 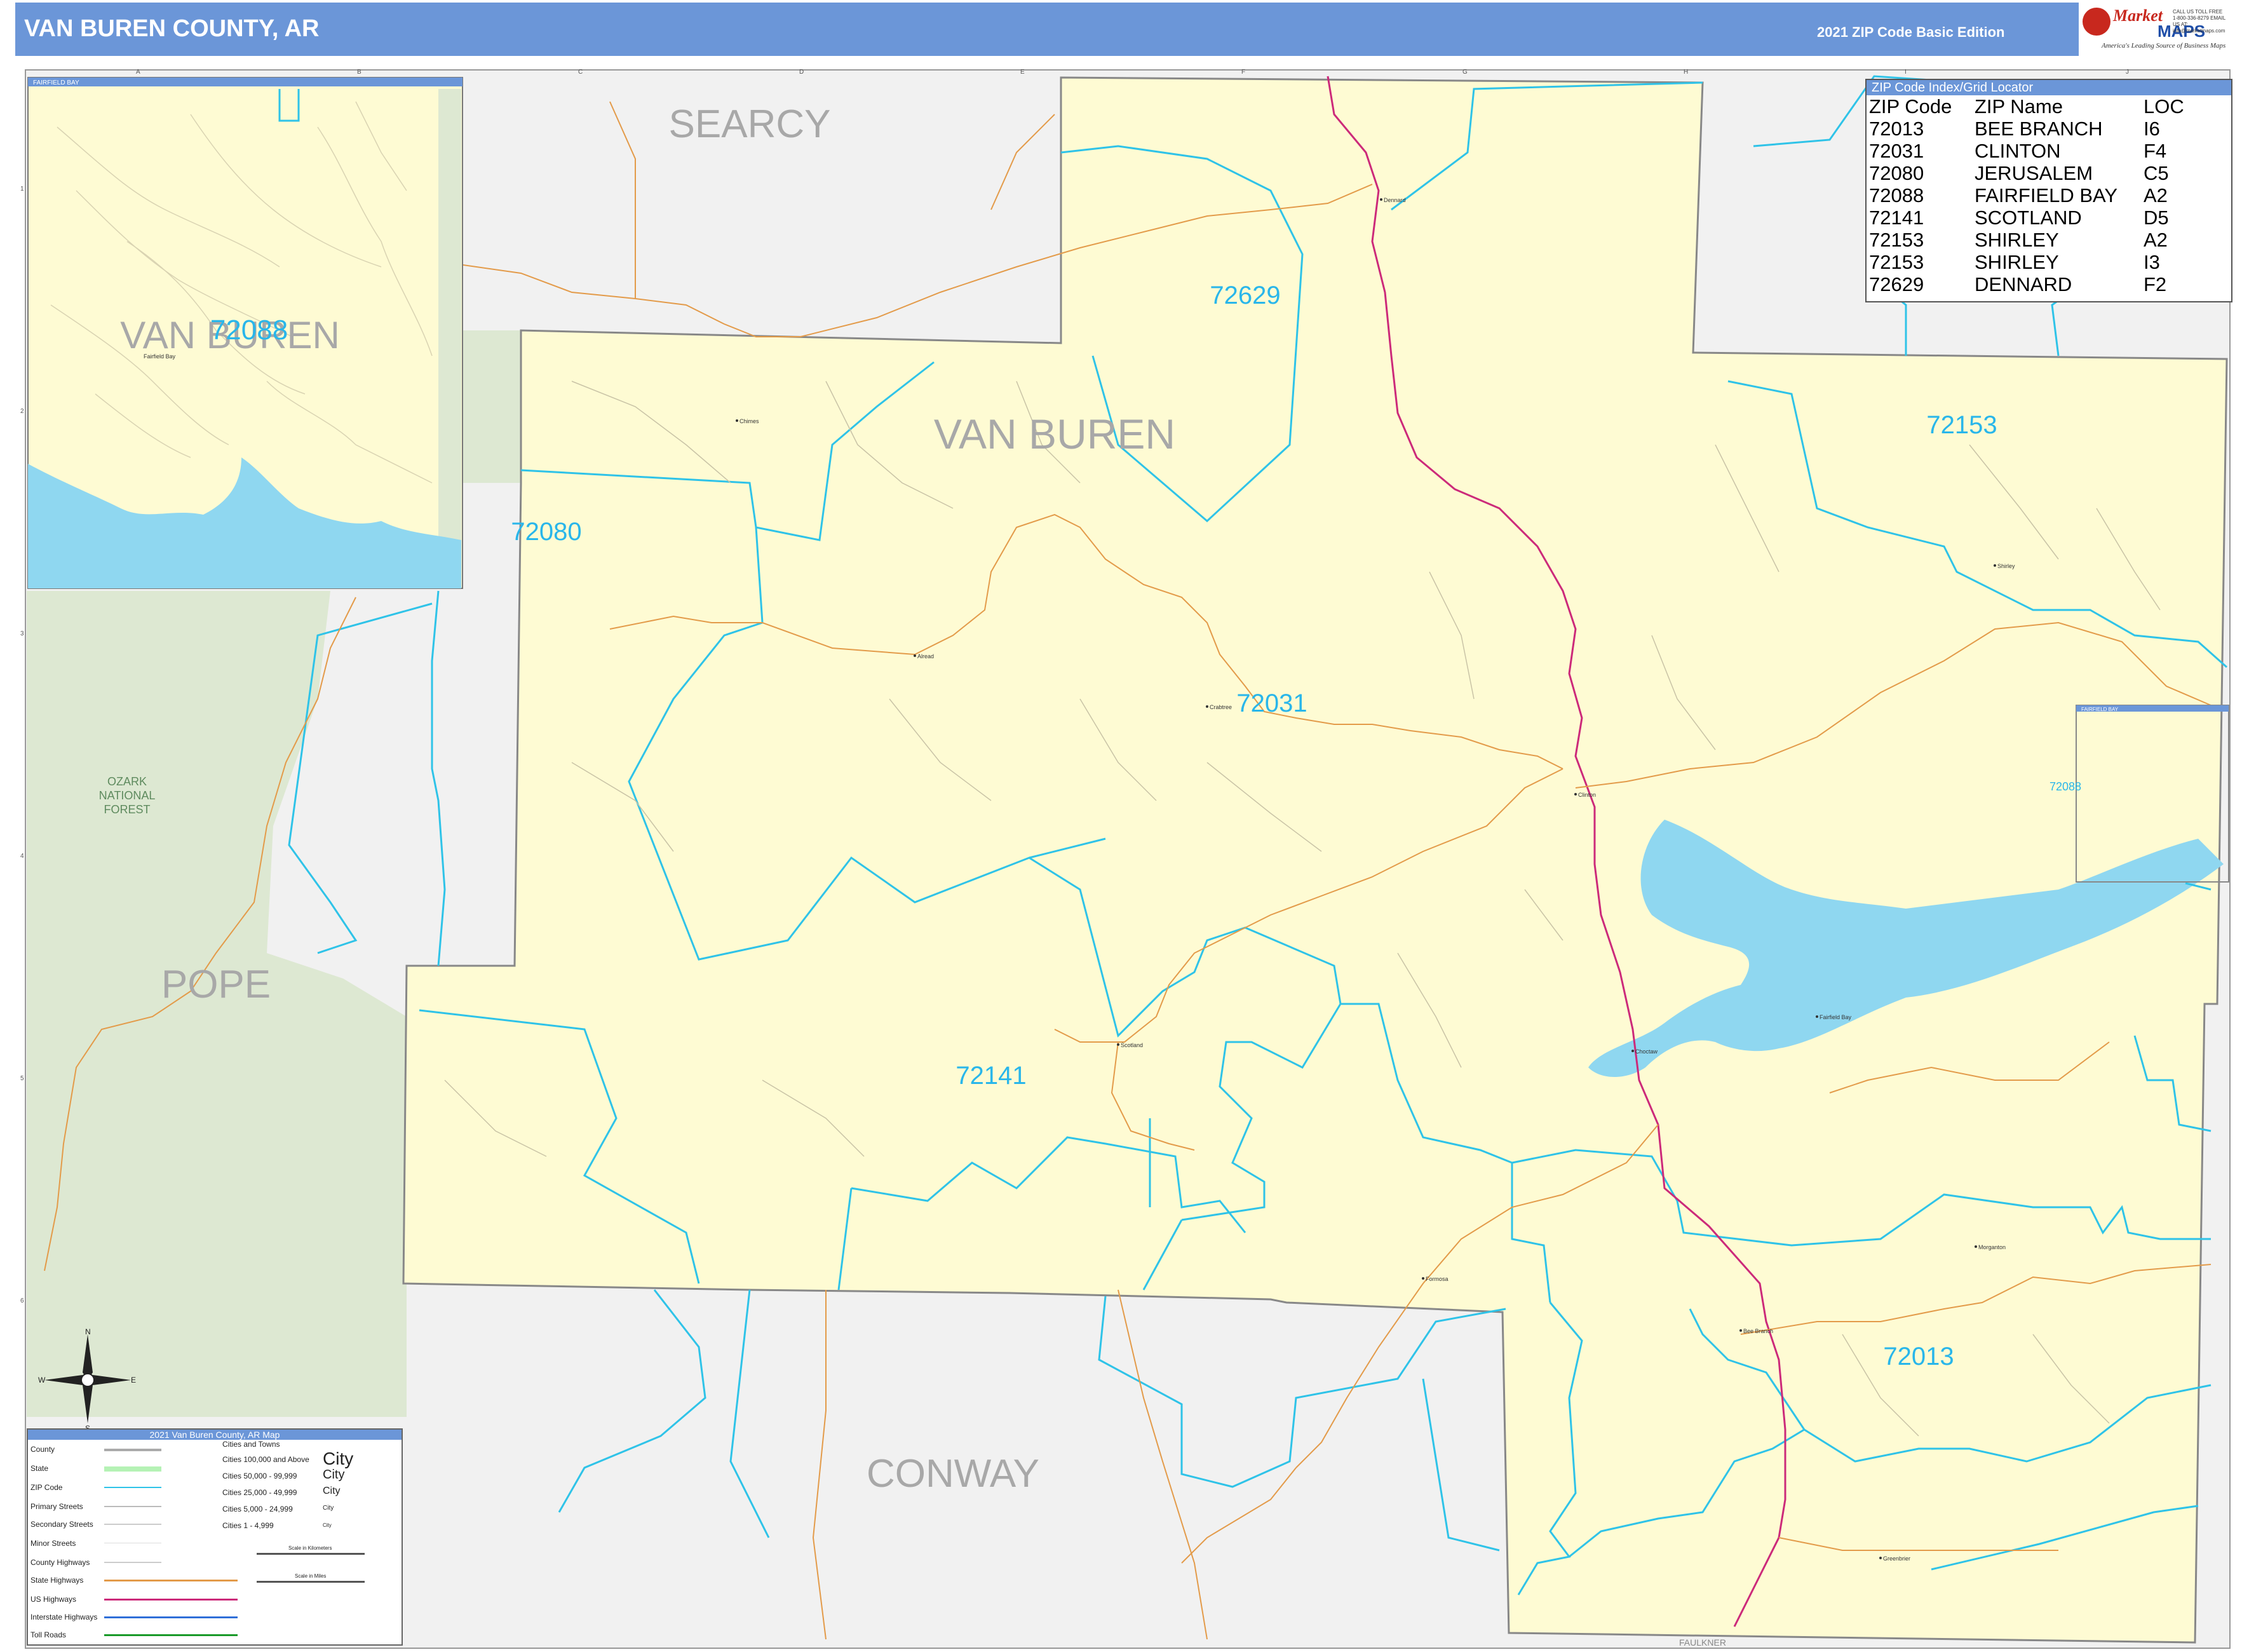 I want to click on table-row: 72153 SHIRLEY A2, so click(x=2026, y=240).